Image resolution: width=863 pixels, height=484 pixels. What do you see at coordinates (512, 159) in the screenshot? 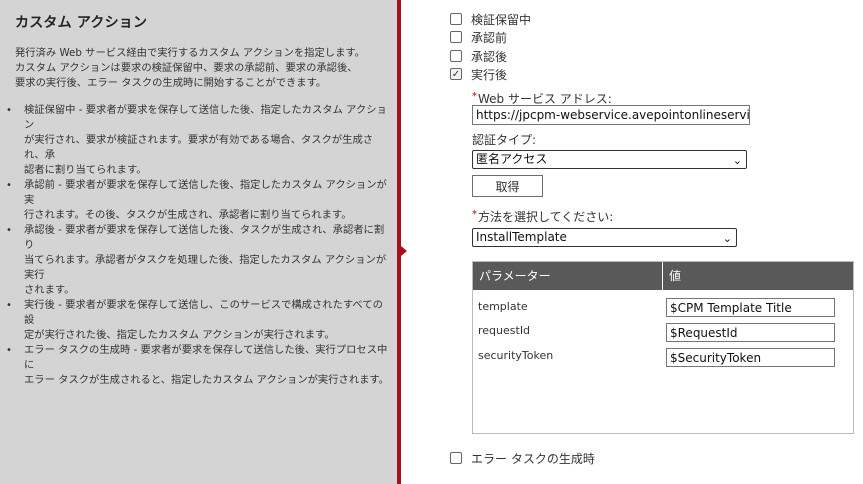
I see `auth-type-value: 匿名アクセス` at bounding box center [512, 159].